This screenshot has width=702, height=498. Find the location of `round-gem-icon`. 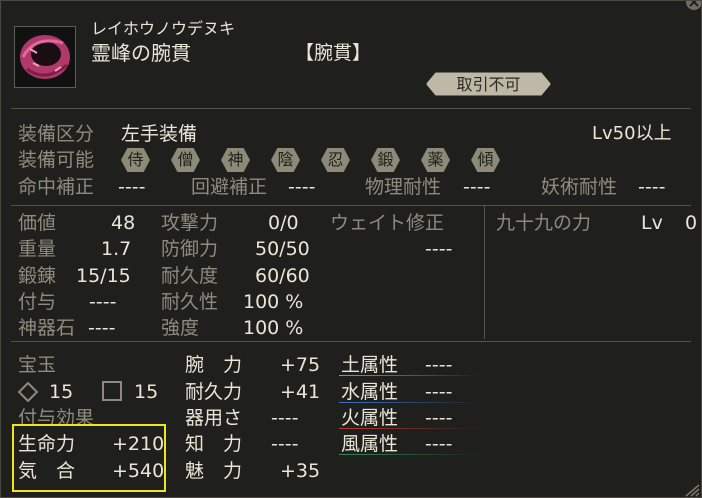

round-gem-icon is located at coordinates (28, 393).